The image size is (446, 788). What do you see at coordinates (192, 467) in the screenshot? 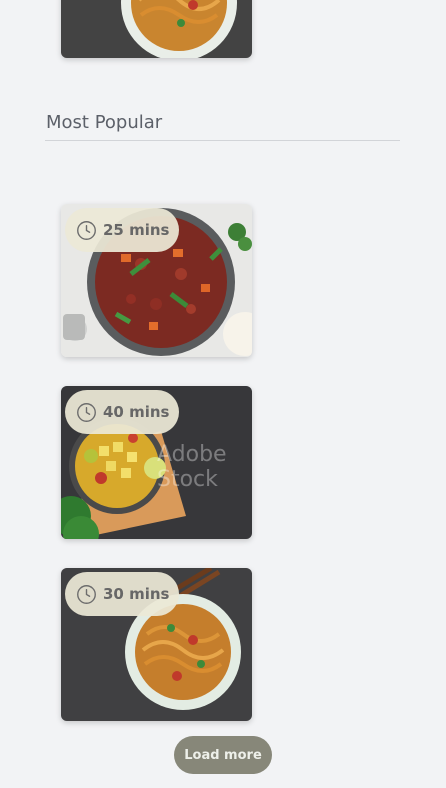
I see `watermark: Adobe Stock` at bounding box center [192, 467].